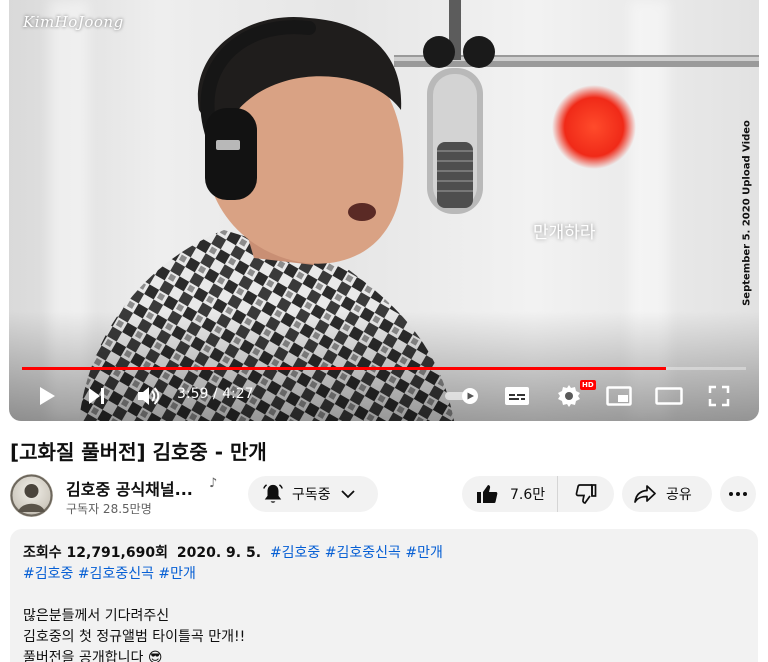 This screenshot has width=768, height=662. Describe the element at coordinates (109, 509) in the screenshot. I see `subscriber-count: 구독자 28.5만명` at that location.